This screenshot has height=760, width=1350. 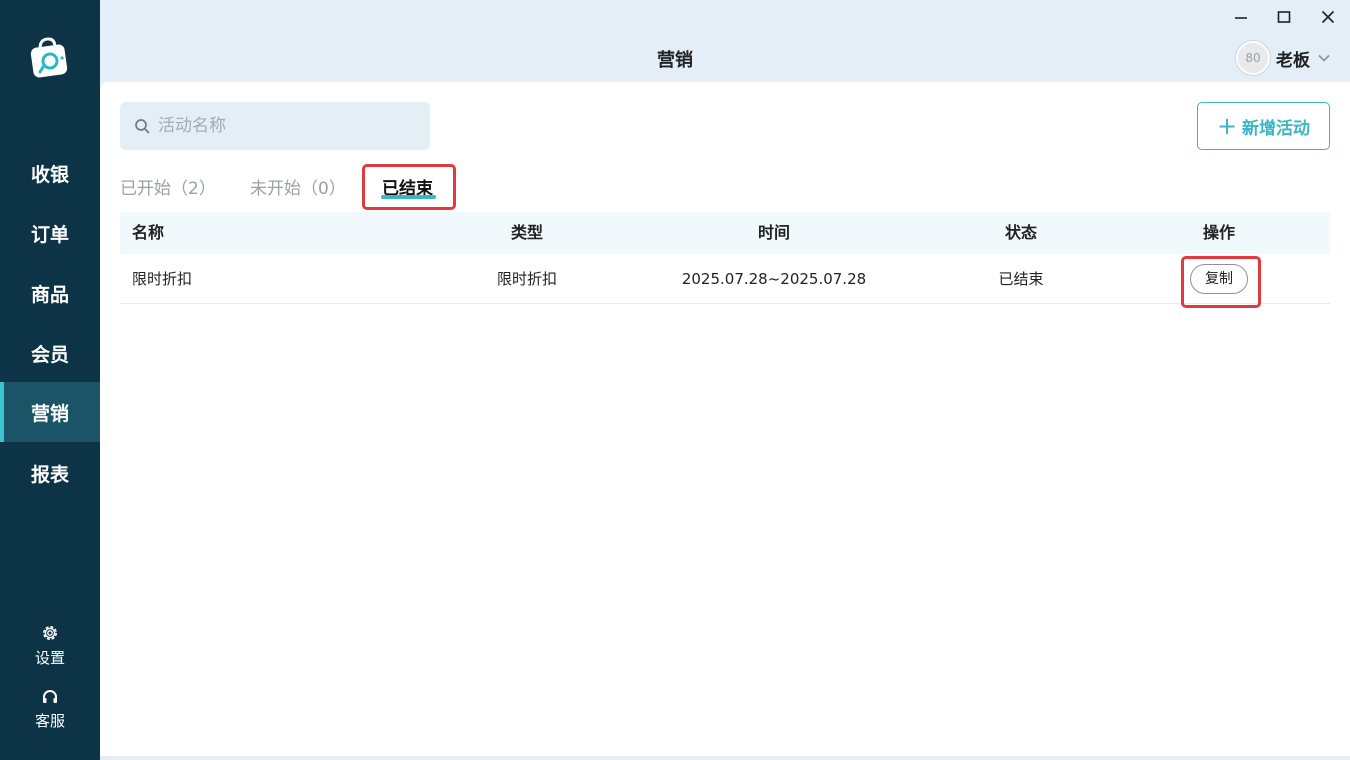 What do you see at coordinates (1293, 60) in the screenshot?
I see `user-name: 老板` at bounding box center [1293, 60].